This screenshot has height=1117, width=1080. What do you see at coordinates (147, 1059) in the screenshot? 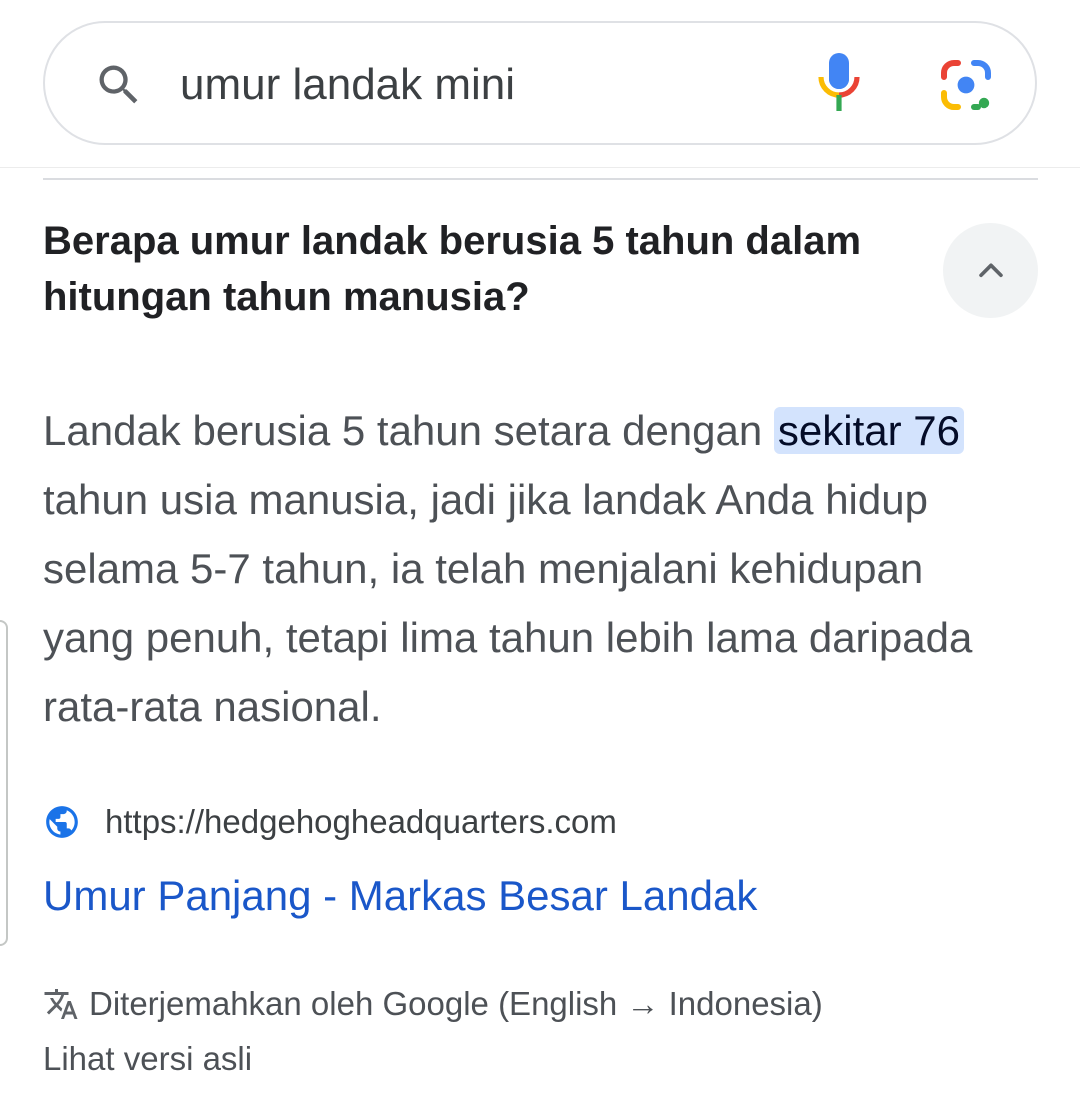
I see `view-original-link: Lihat versi asli` at bounding box center [147, 1059].